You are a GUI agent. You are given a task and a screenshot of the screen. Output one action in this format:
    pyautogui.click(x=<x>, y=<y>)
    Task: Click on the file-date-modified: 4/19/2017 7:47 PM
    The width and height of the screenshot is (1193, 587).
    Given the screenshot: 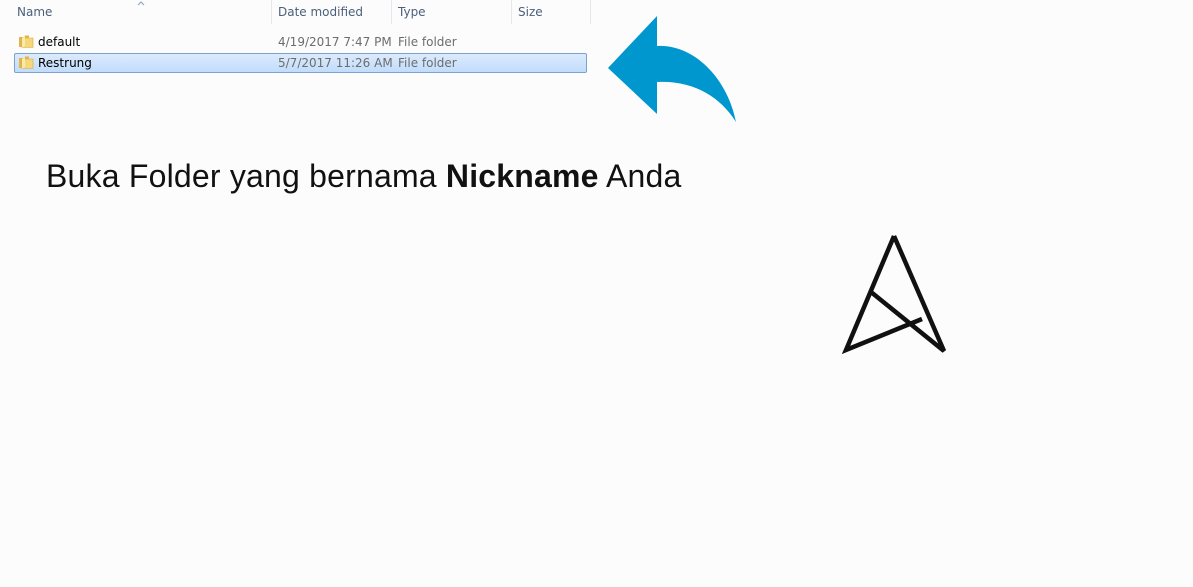 What is the action you would take?
    pyautogui.click(x=335, y=42)
    